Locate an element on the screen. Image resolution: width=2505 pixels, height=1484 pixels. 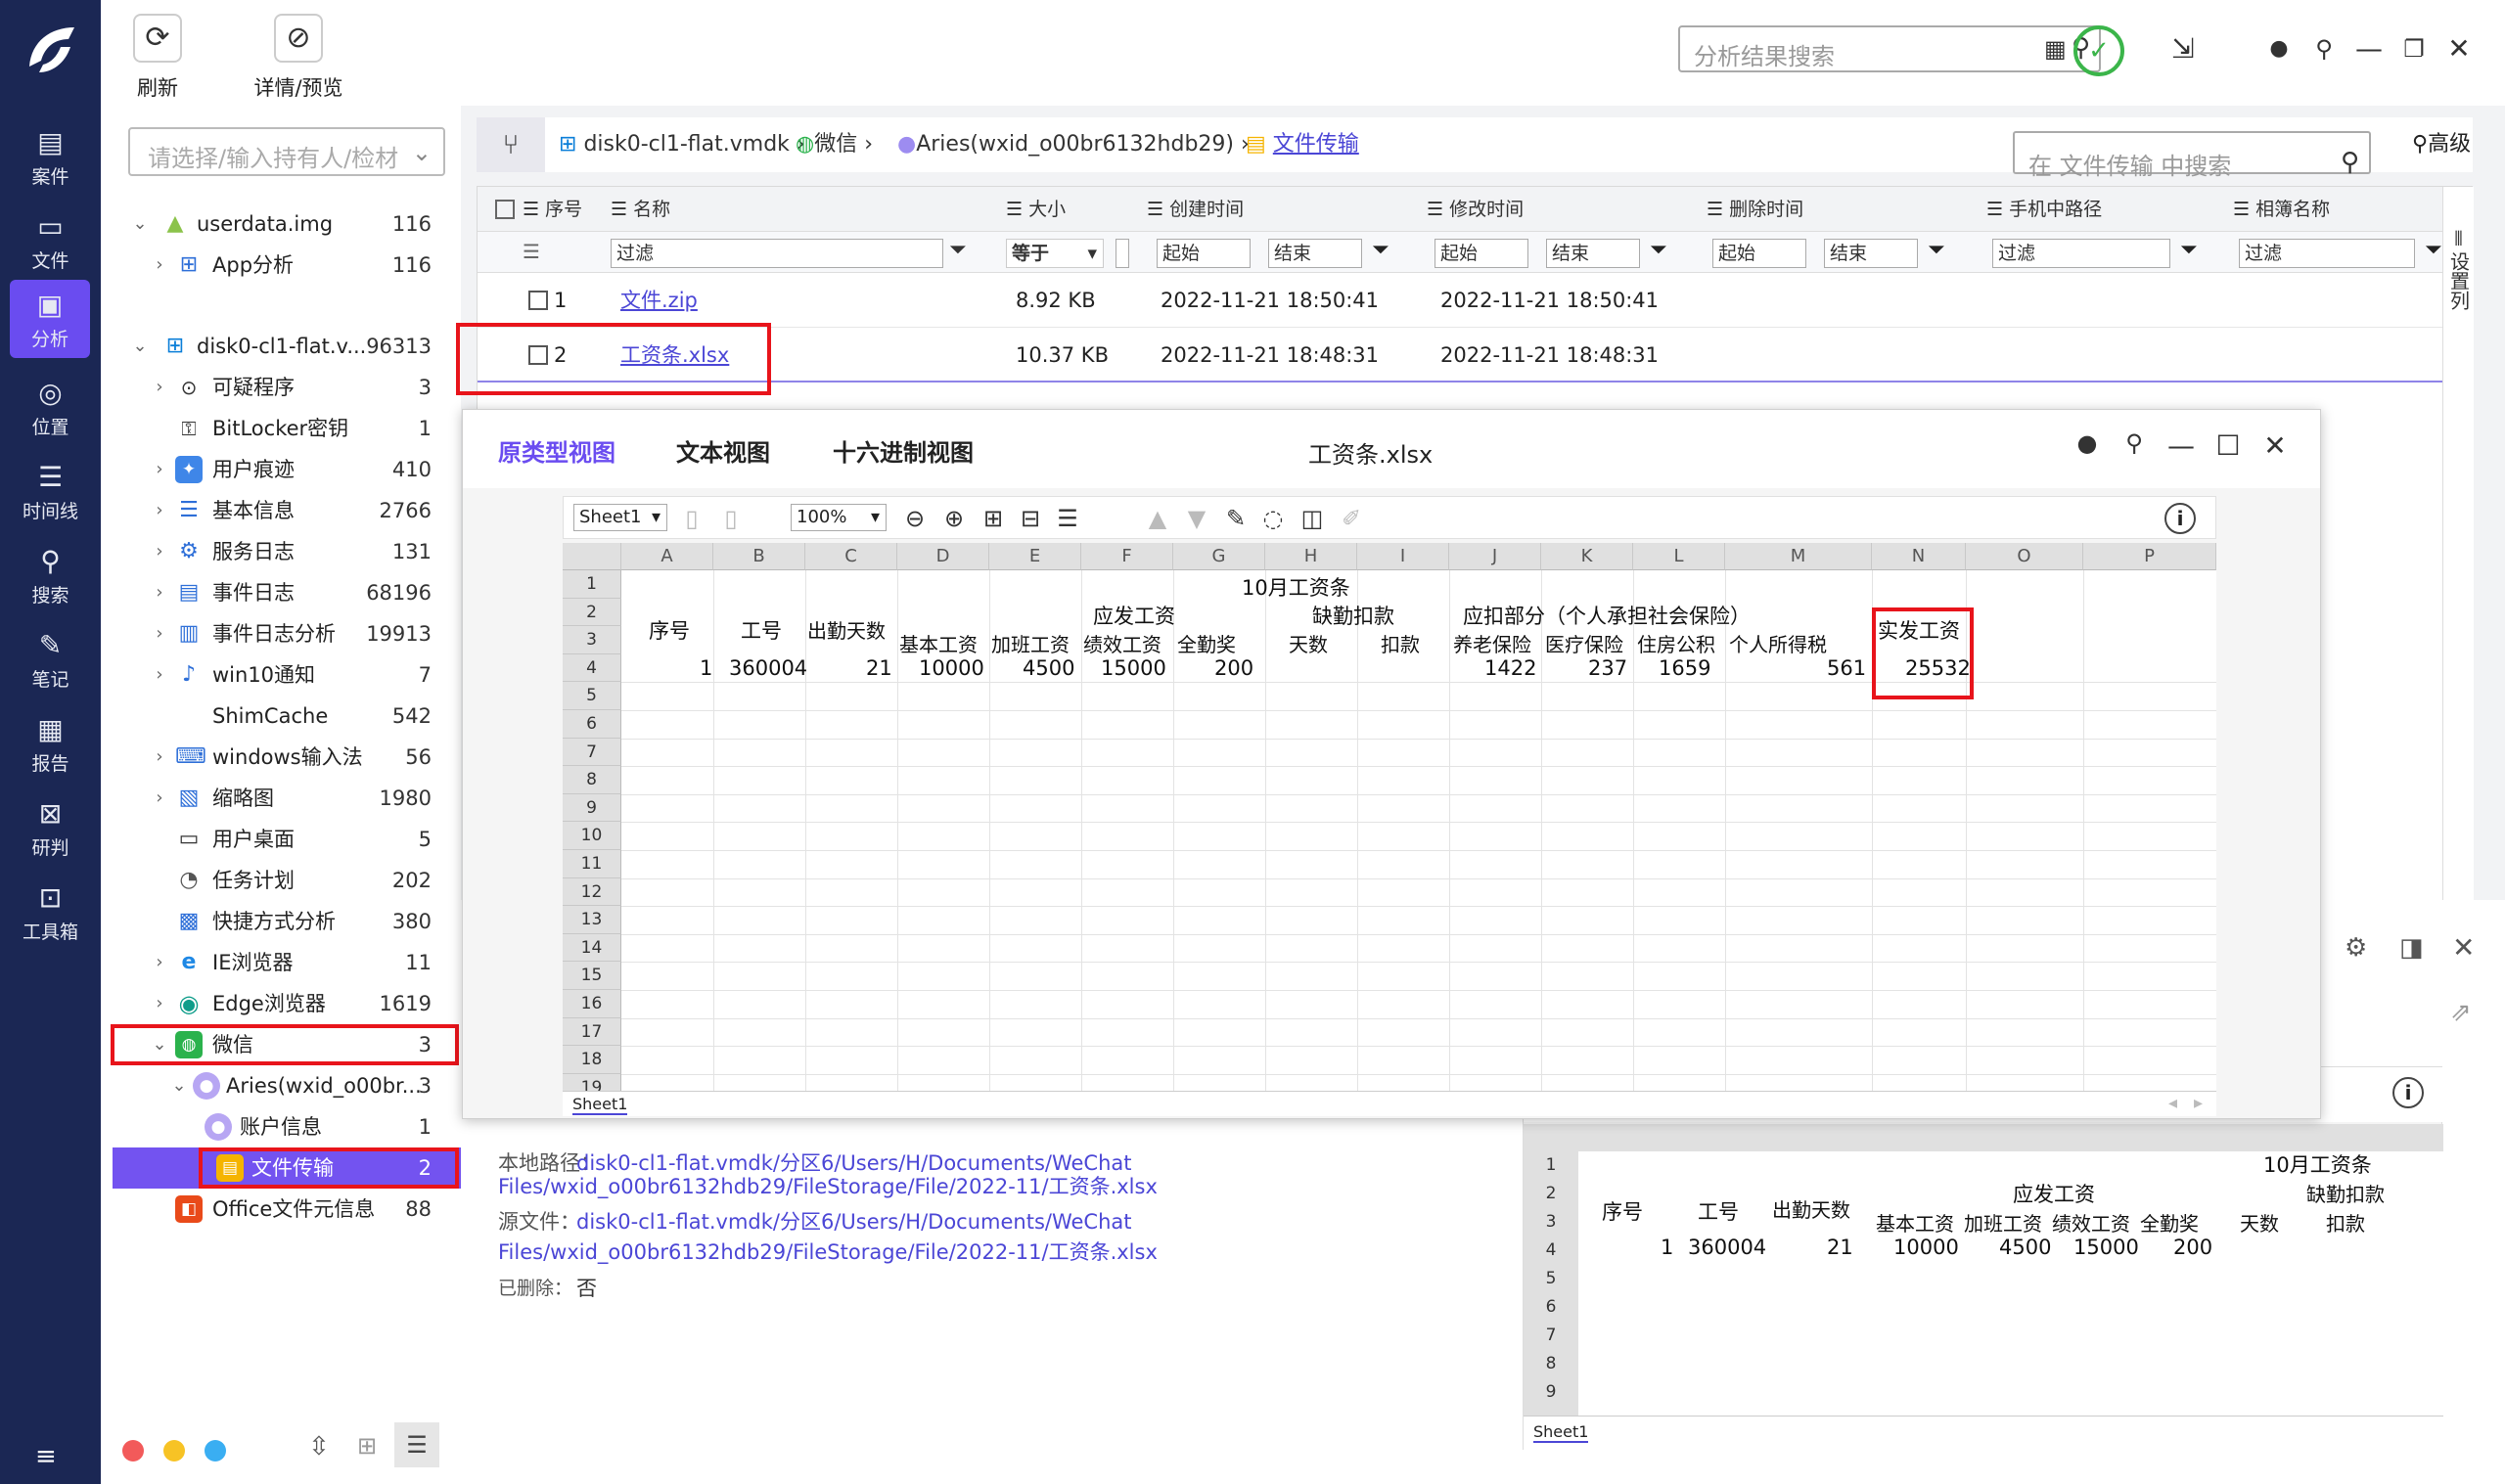
created-end-input: 结束 is located at coordinates (1315, 254).